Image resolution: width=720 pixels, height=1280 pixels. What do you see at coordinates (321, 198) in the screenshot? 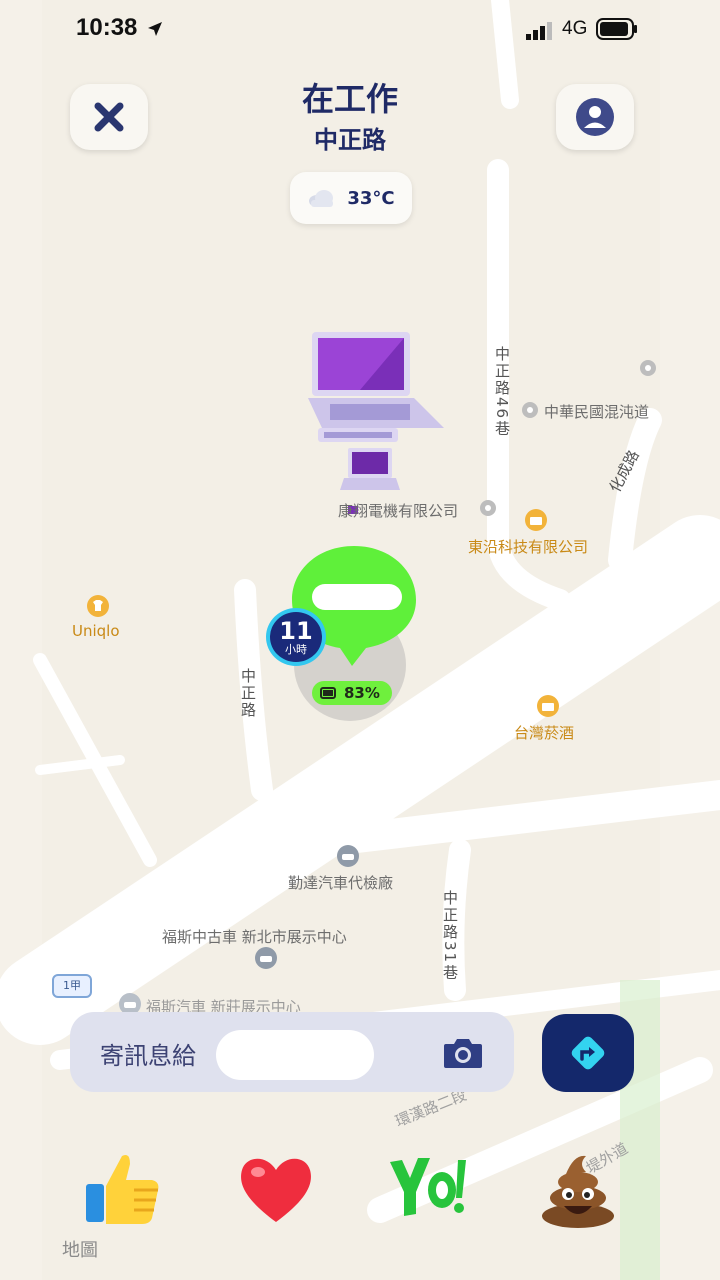
I see `cloud-icon` at bounding box center [321, 198].